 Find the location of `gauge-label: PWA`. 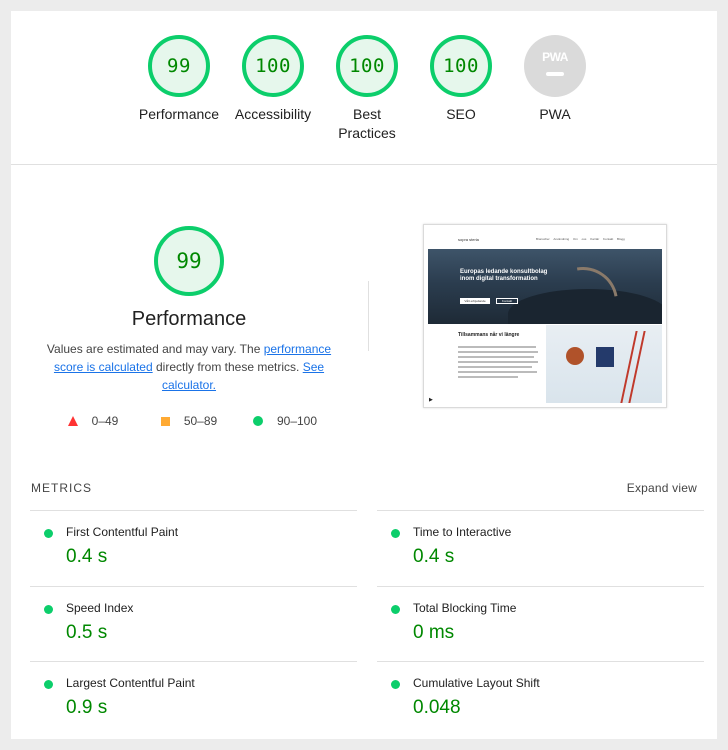

gauge-label: PWA is located at coordinates (555, 114).